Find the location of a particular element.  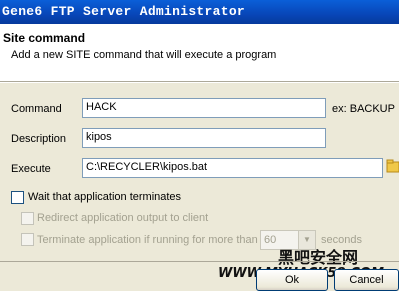

redirect-checkbox is located at coordinates (27, 218).